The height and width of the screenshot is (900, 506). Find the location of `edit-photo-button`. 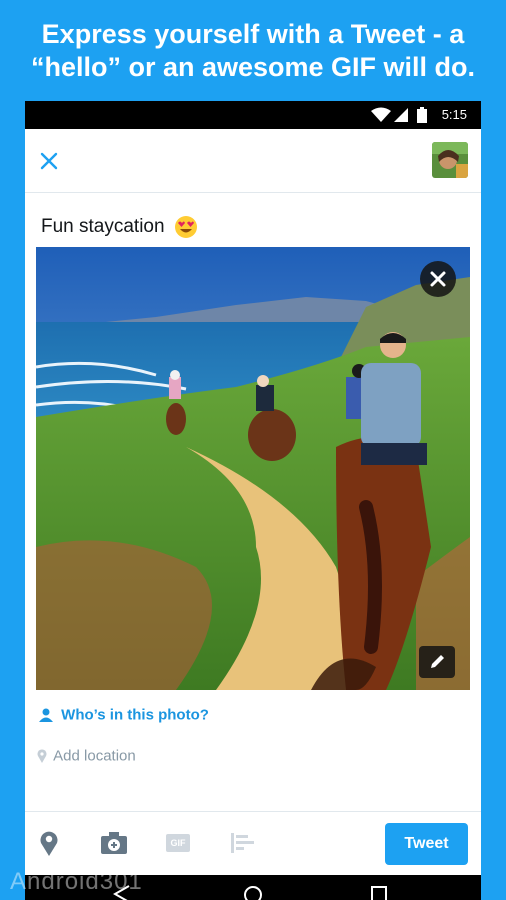

edit-photo-button is located at coordinates (437, 662).